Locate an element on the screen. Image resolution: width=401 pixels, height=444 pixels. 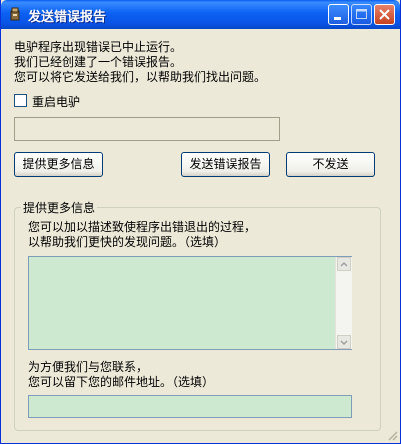
dont-send-button: 不发送 is located at coordinates (330, 164).